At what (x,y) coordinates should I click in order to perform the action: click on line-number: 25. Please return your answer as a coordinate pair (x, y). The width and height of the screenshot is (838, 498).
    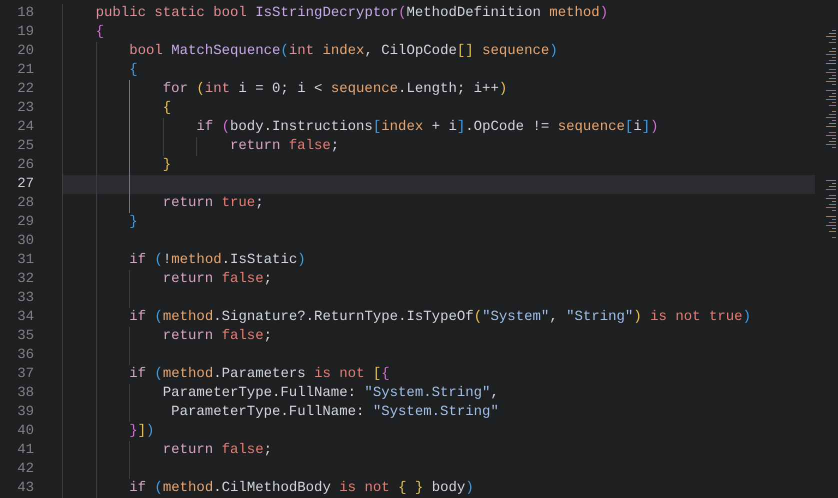
    Looking at the image, I should click on (25, 146).